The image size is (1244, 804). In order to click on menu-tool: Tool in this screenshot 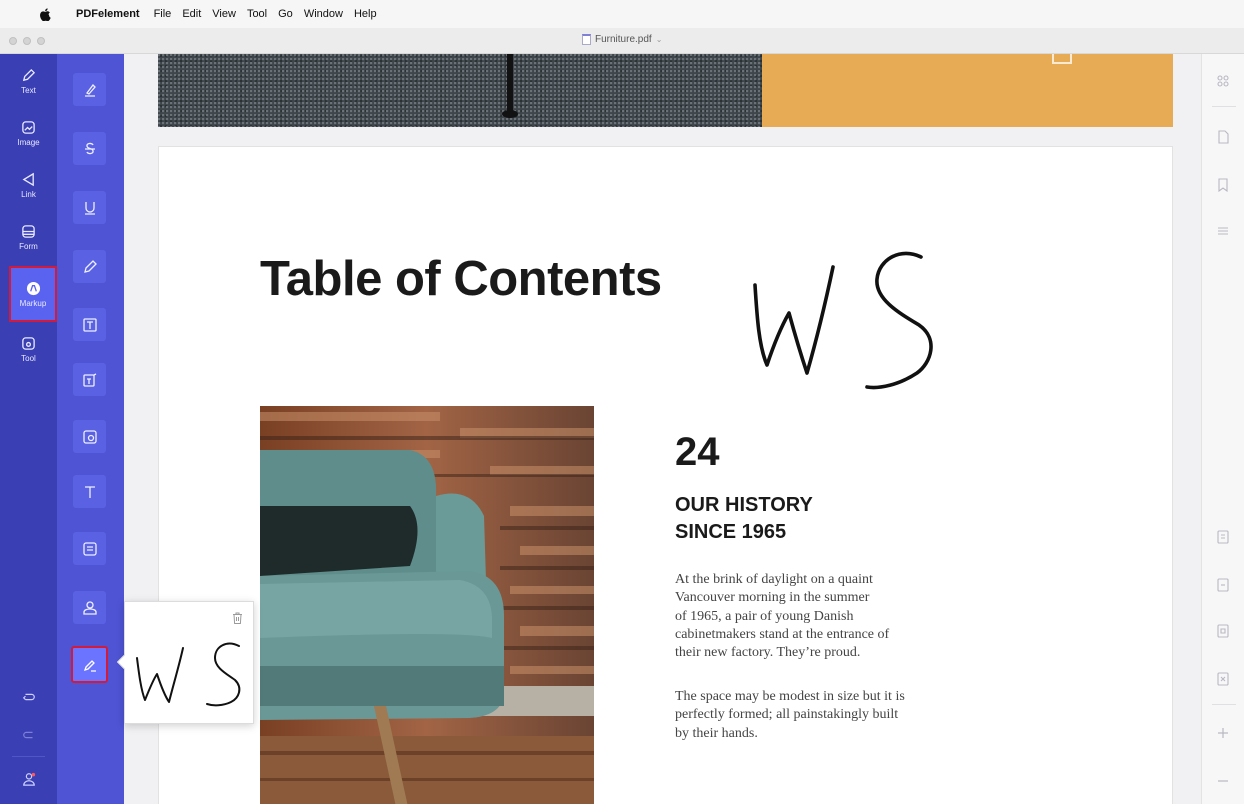, I will do `click(257, 14)`.